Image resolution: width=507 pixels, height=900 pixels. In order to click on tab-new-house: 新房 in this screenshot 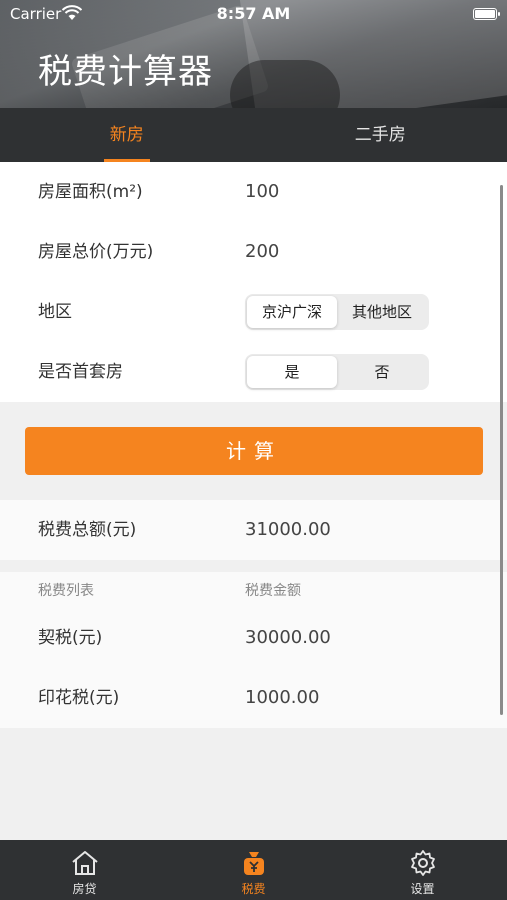, I will do `click(127, 135)`.